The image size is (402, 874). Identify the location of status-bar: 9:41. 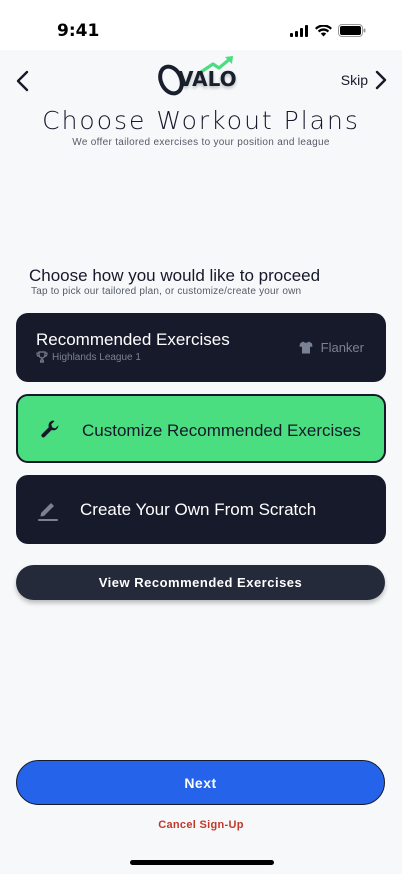
(201, 25).